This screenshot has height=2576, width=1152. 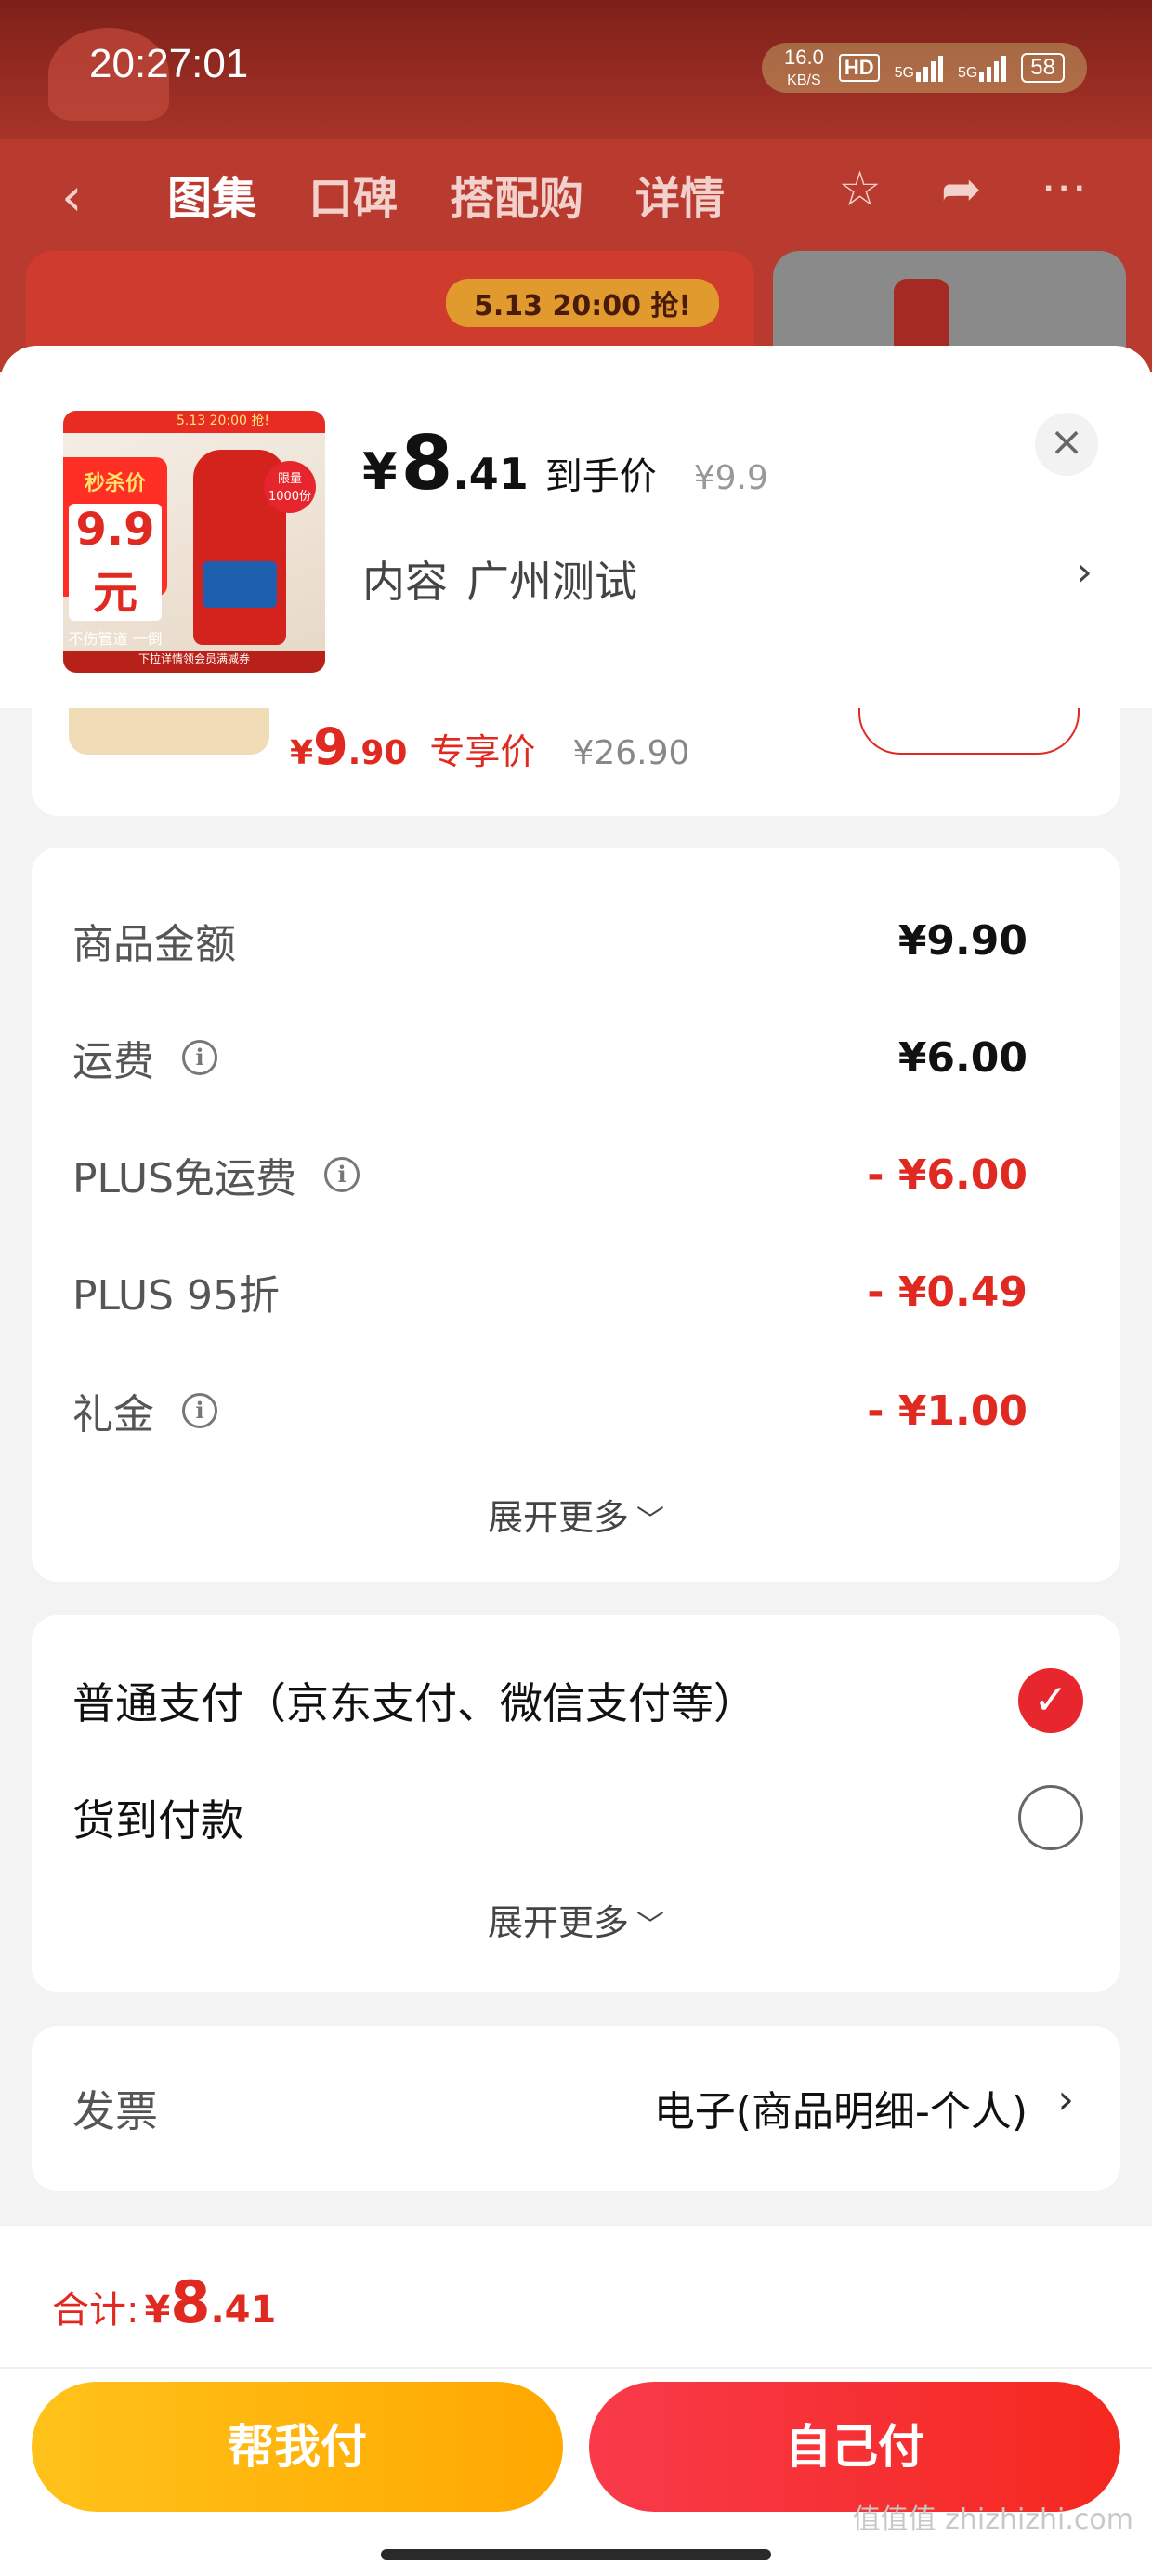 I want to click on invoice-label: 发票, so click(x=115, y=2111).